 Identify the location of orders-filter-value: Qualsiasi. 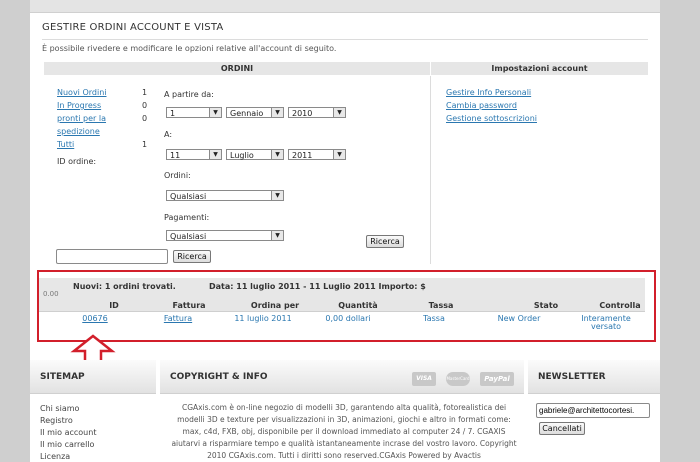
(188, 196).